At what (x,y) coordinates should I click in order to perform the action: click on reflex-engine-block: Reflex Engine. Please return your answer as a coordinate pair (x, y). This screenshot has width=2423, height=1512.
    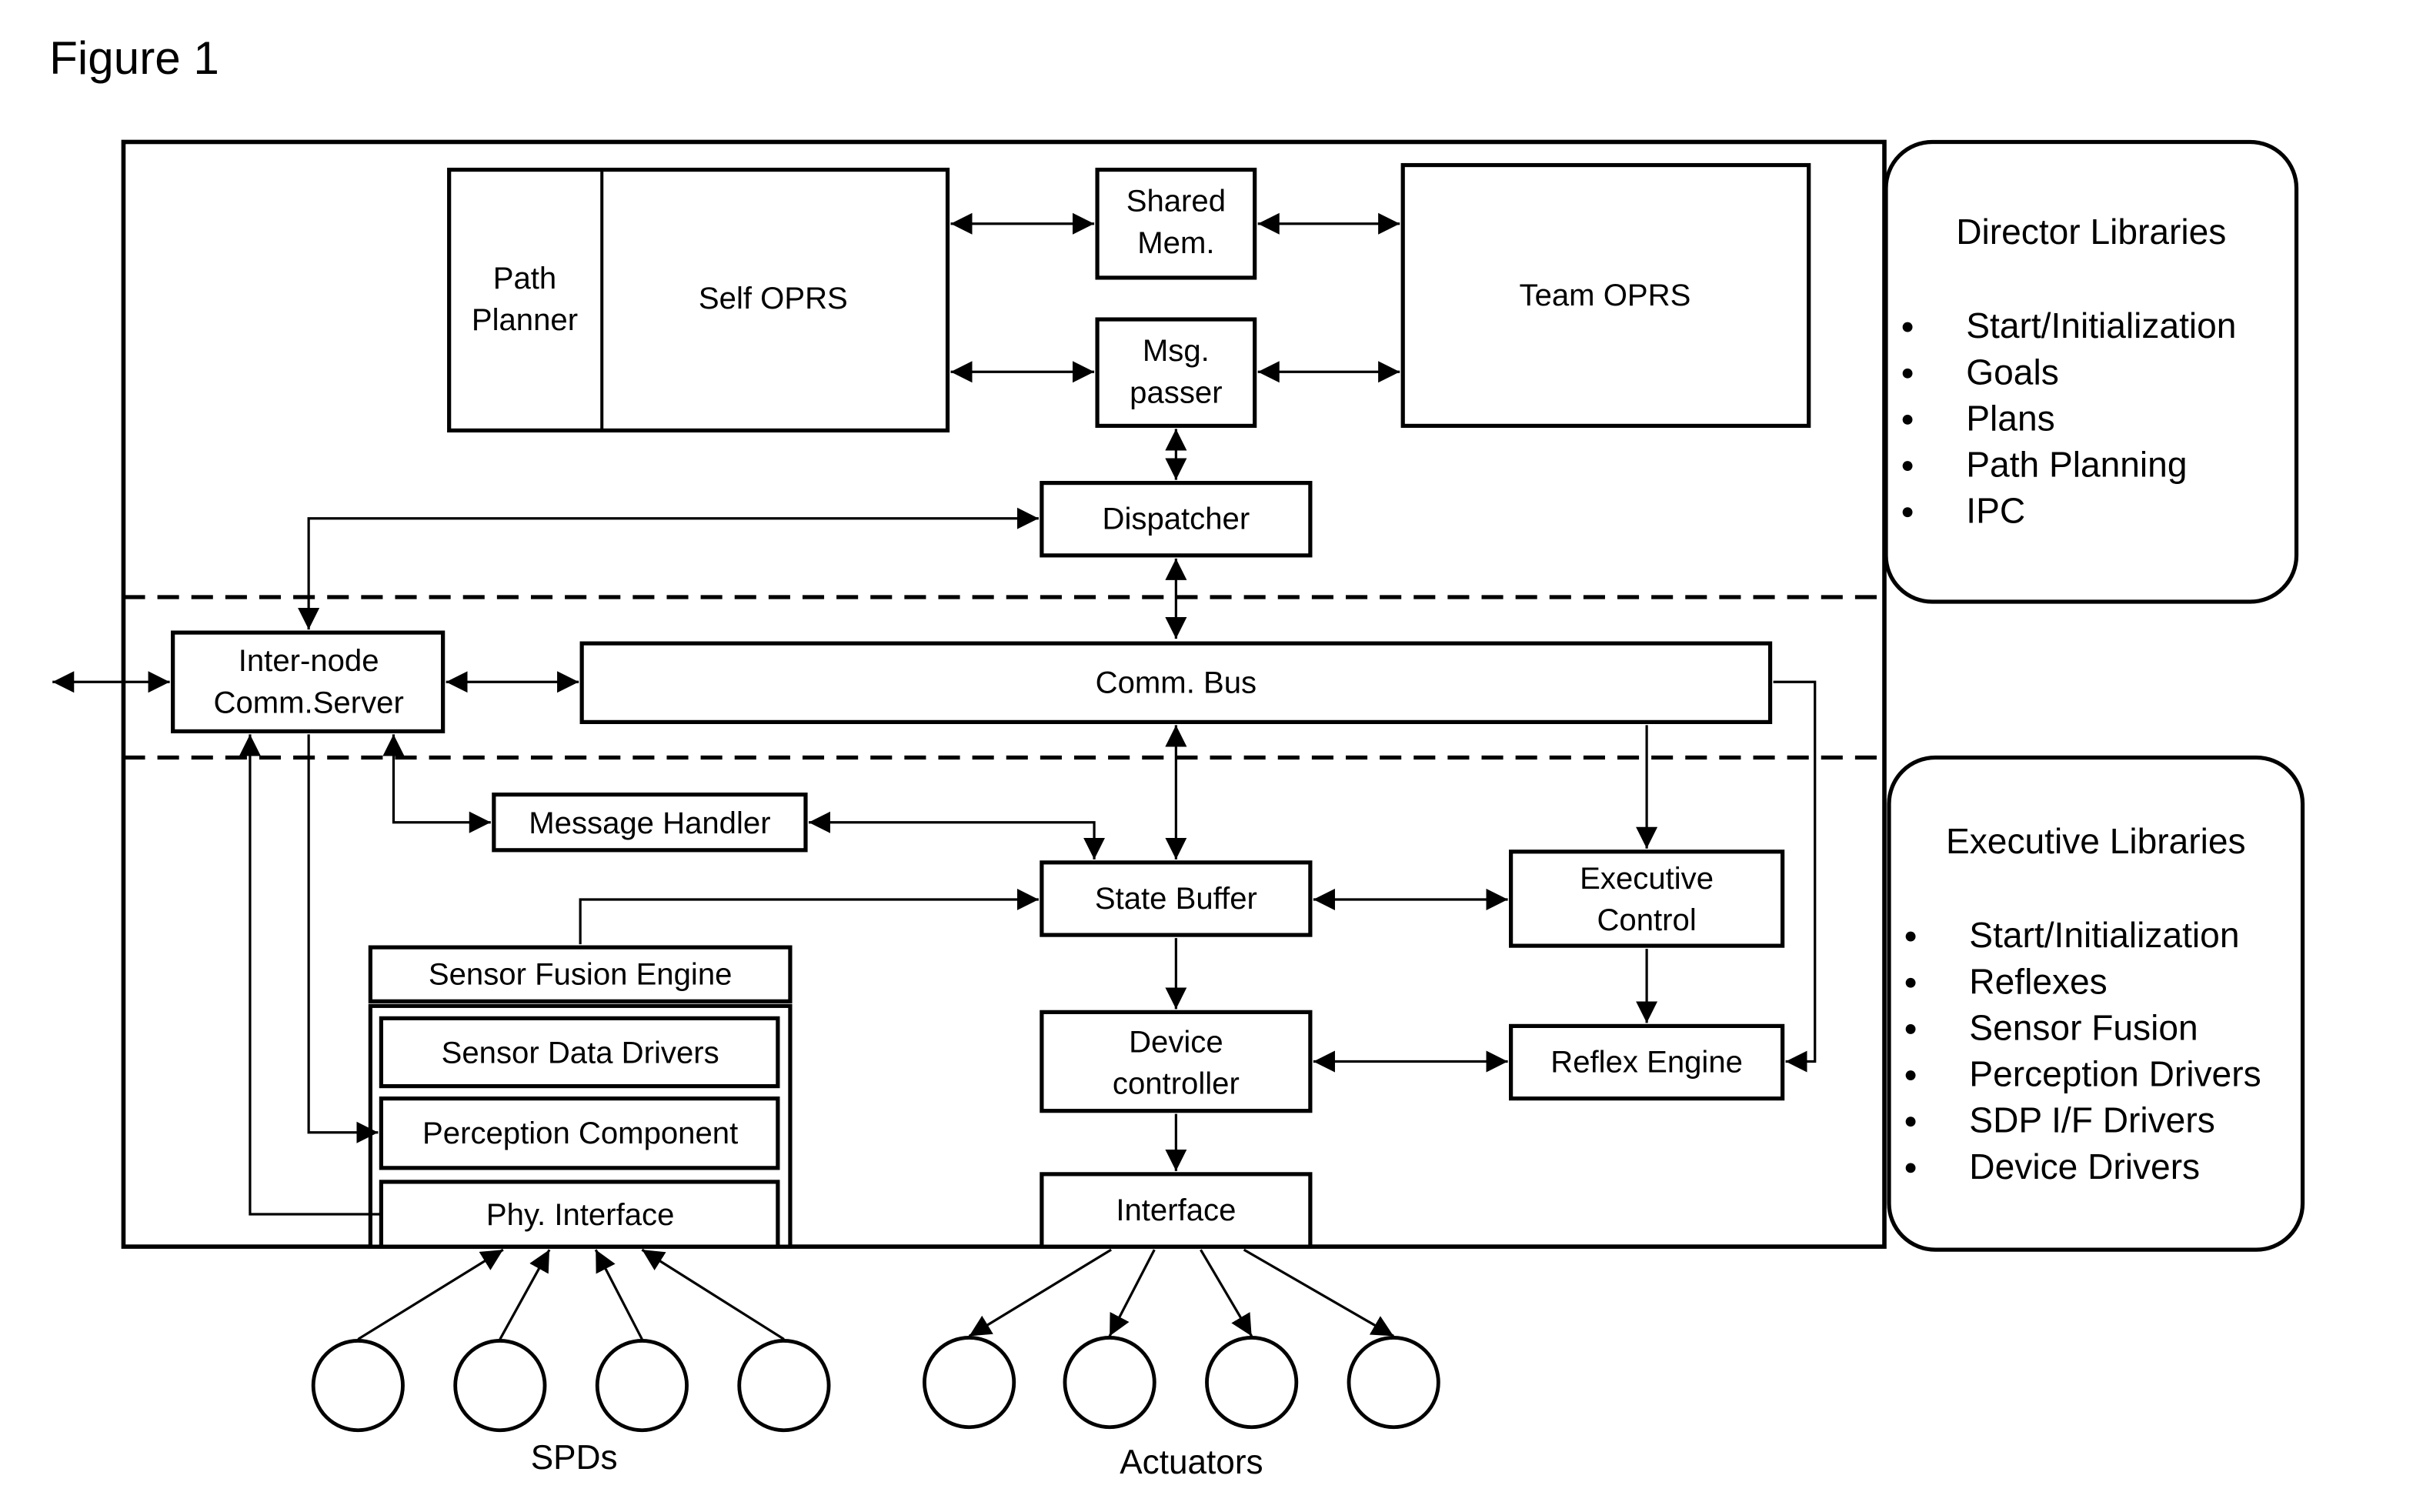
    Looking at the image, I should click on (1647, 1062).